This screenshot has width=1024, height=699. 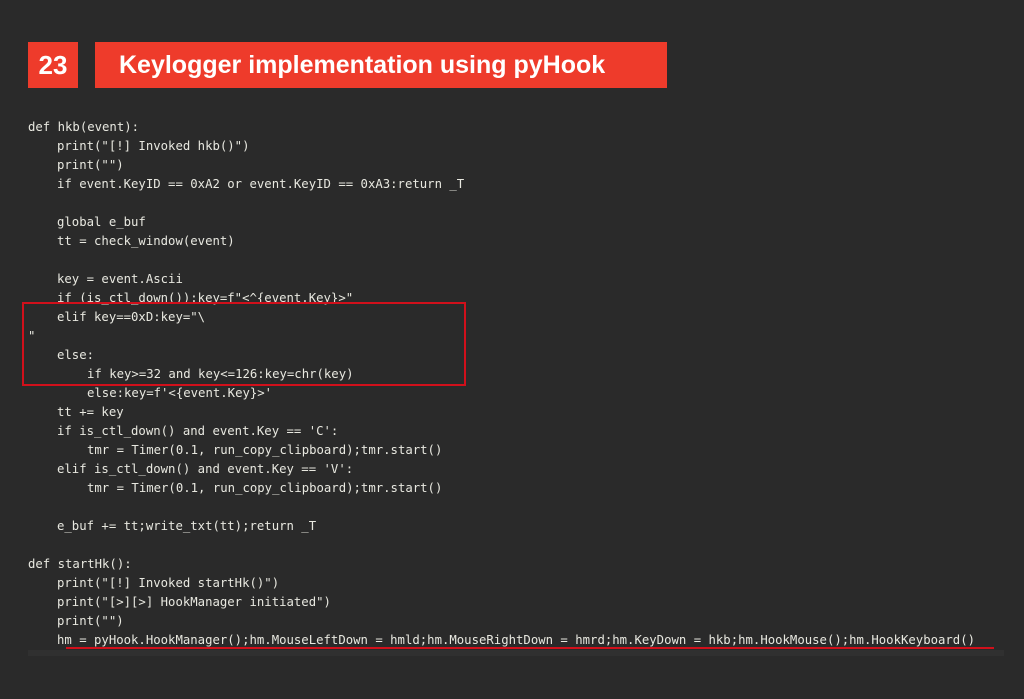 I want to click on slide-number: 23, so click(x=53, y=65).